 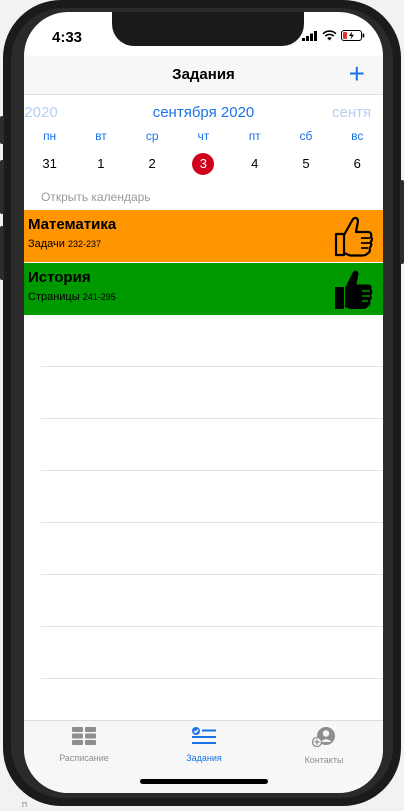 I want to click on navigation-bar: Задания +, so click(x=203, y=75).